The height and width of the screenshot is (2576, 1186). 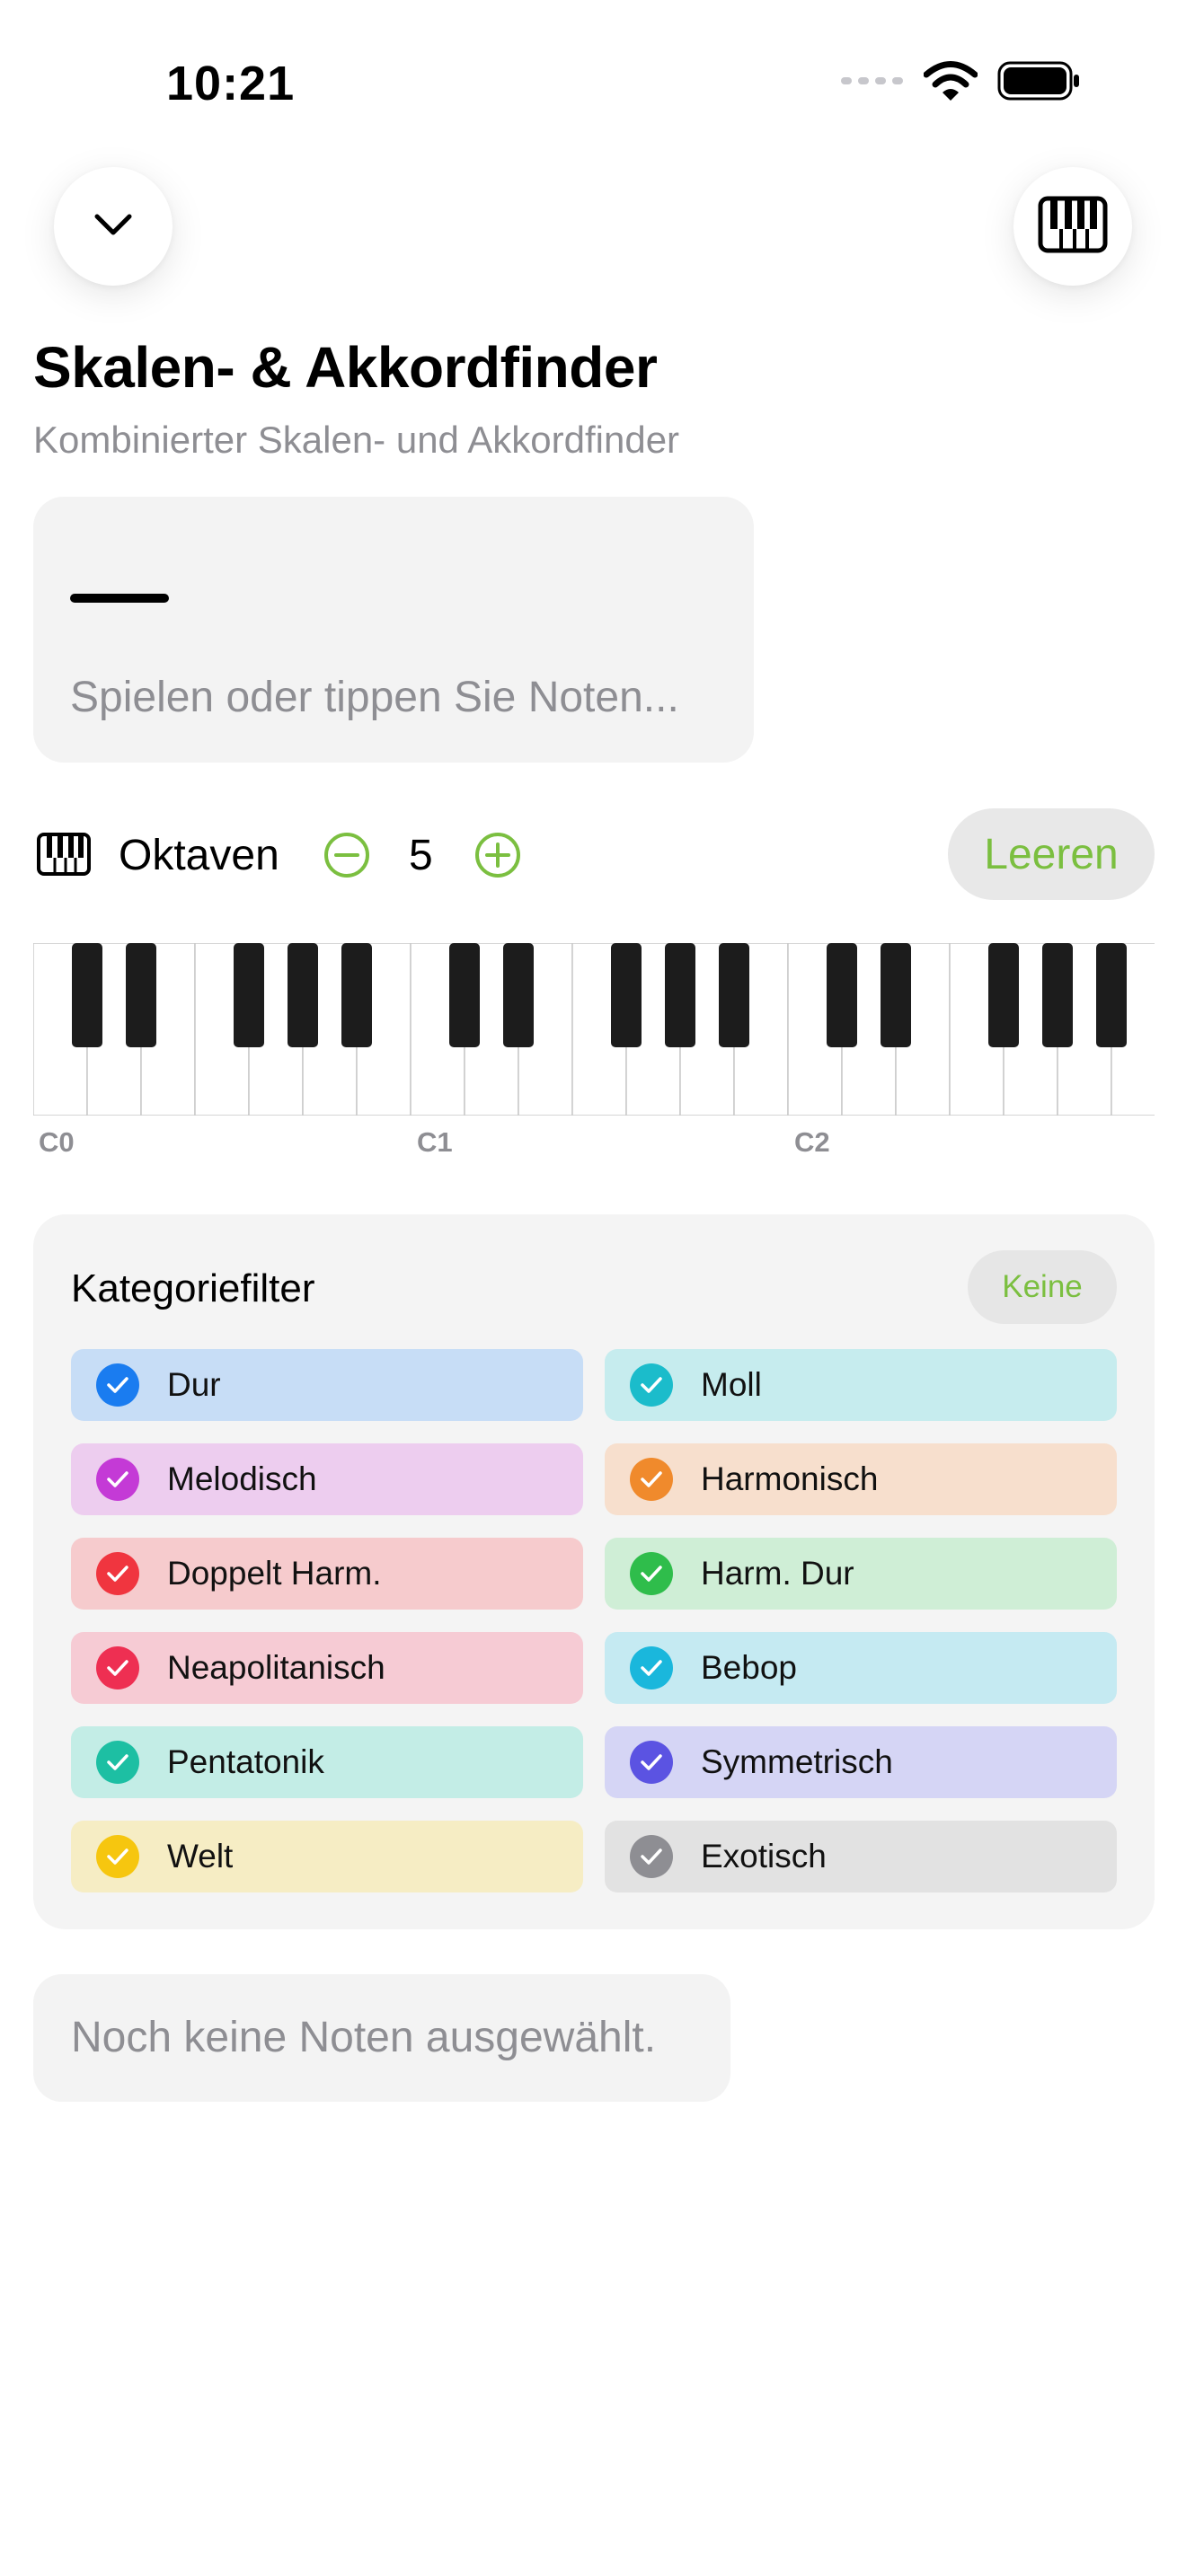 I want to click on category-chip-label: Bebop, so click(x=749, y=1667).